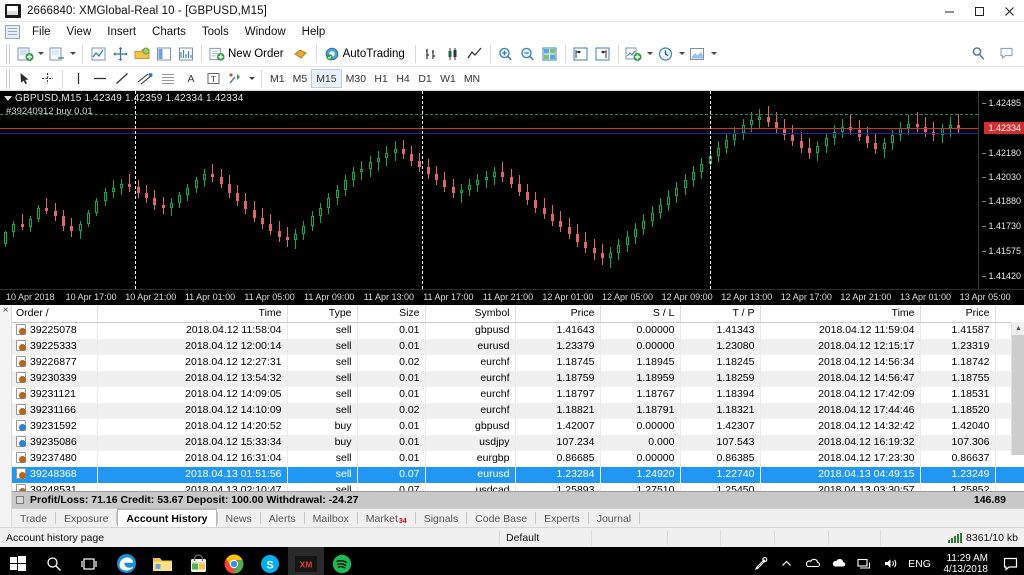 This screenshot has width=1024, height=575. Describe the element at coordinates (425, 78) in the screenshot. I see `timeframe-d1: D1` at that location.